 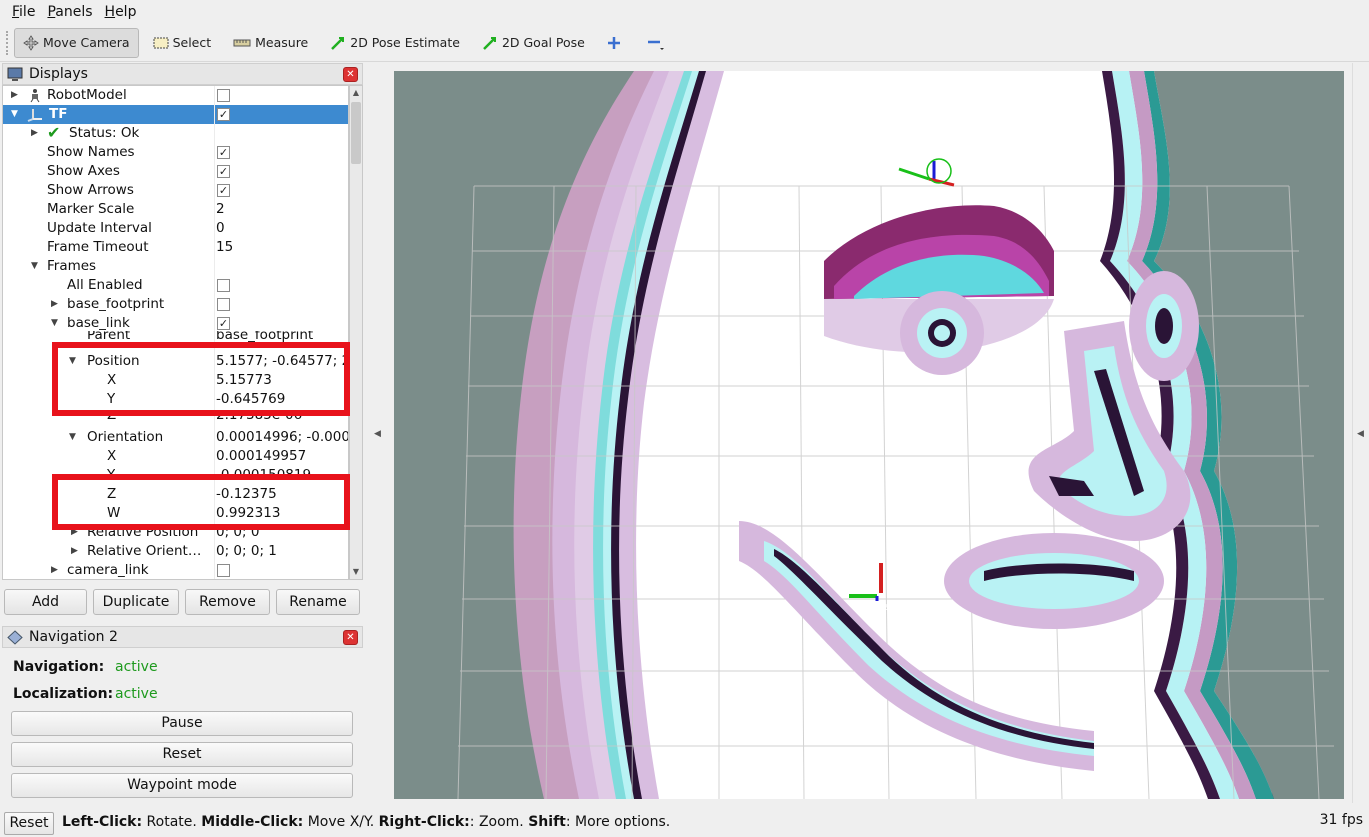 I want to click on show-names-checkbox: ✓, so click(x=223, y=152).